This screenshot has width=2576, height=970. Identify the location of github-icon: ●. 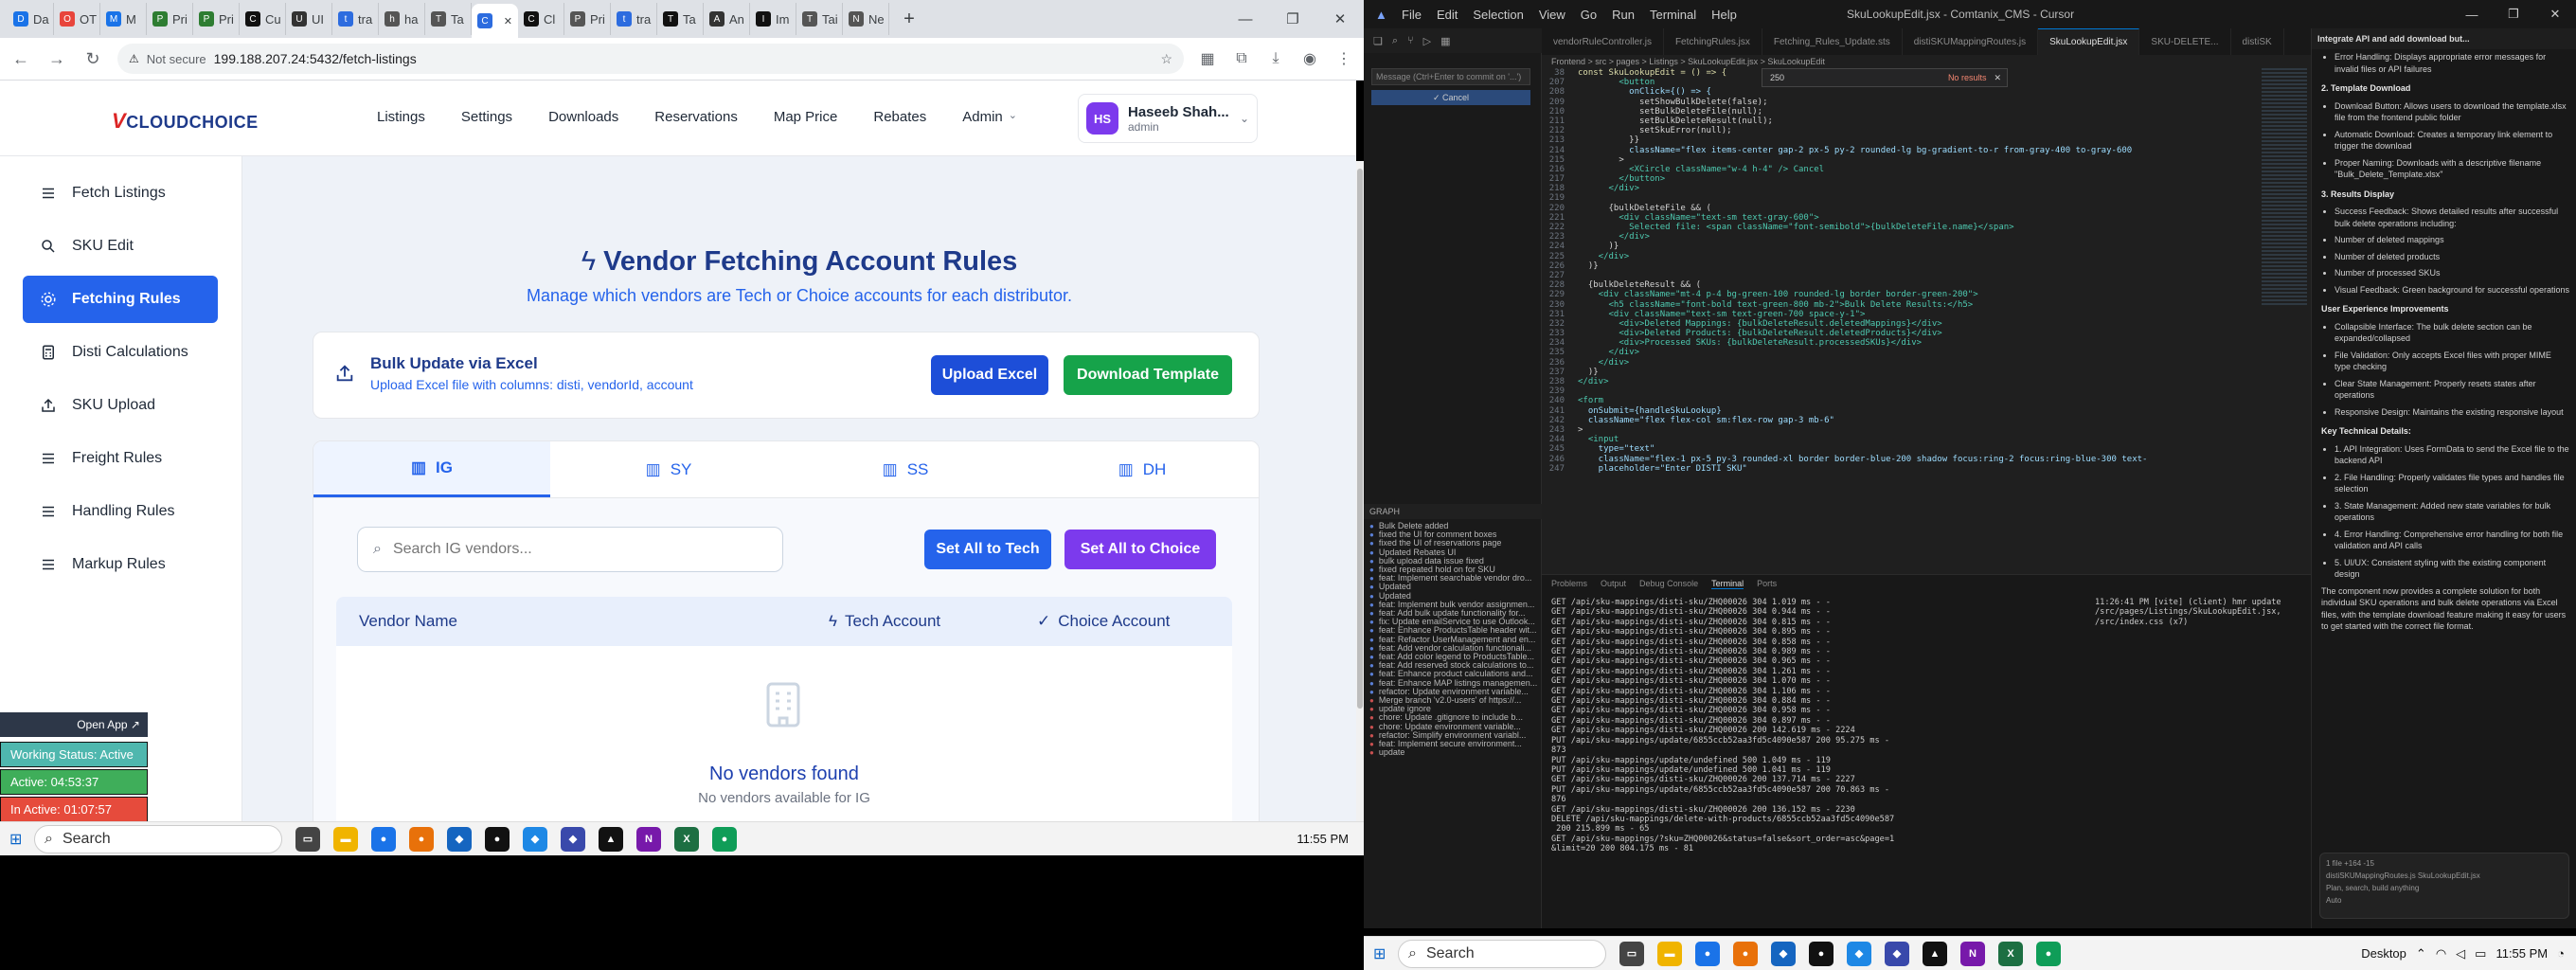
(497, 839).